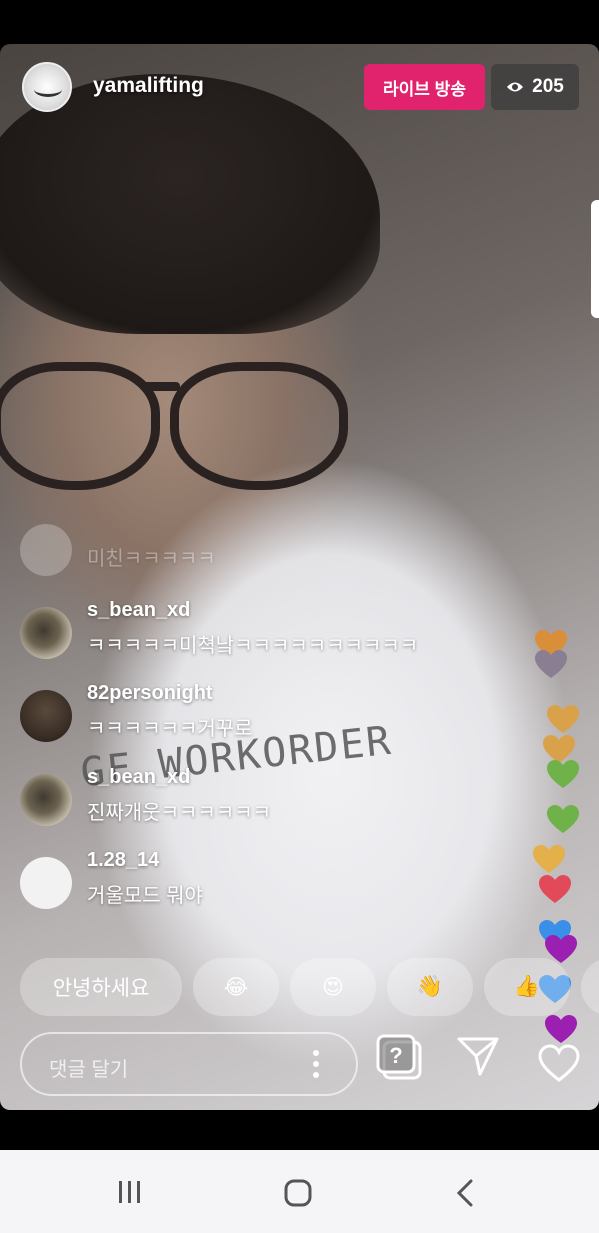 The image size is (599, 1233). What do you see at coordinates (424, 87) in the screenshot?
I see `live-badge: 라이브 방송` at bounding box center [424, 87].